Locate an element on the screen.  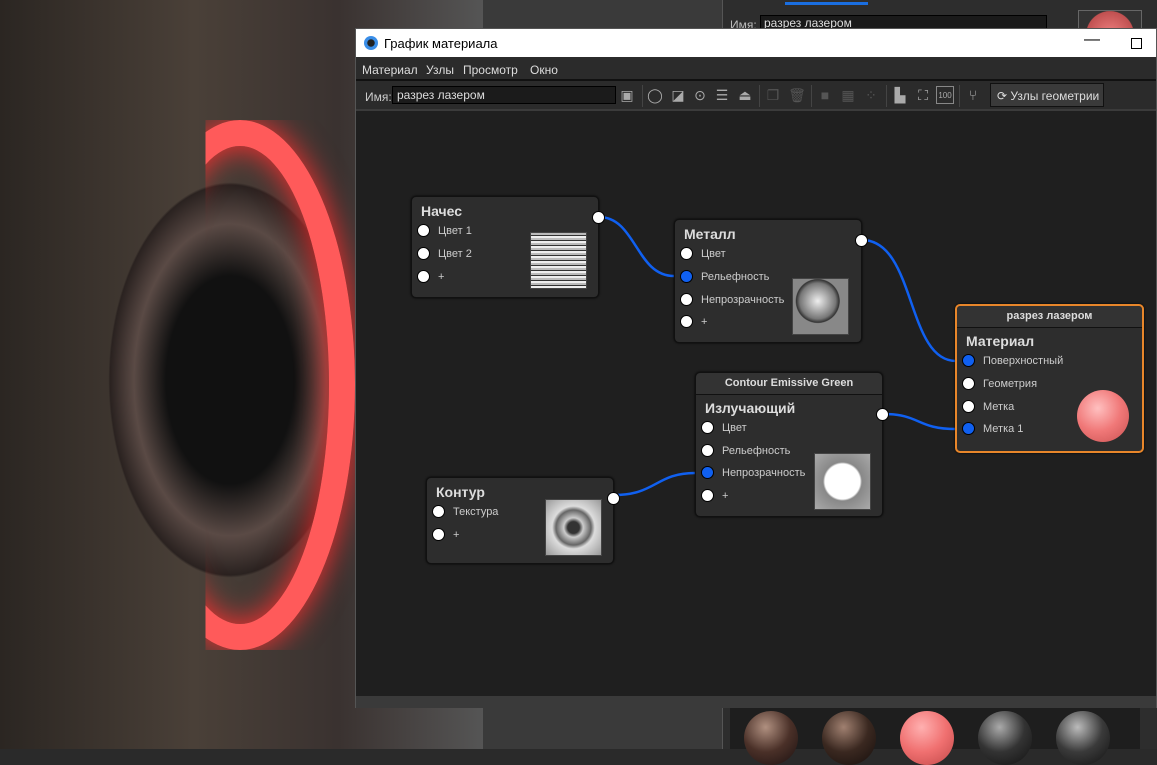
input-surface: Поверхностный is located at coordinates (1013, 361).